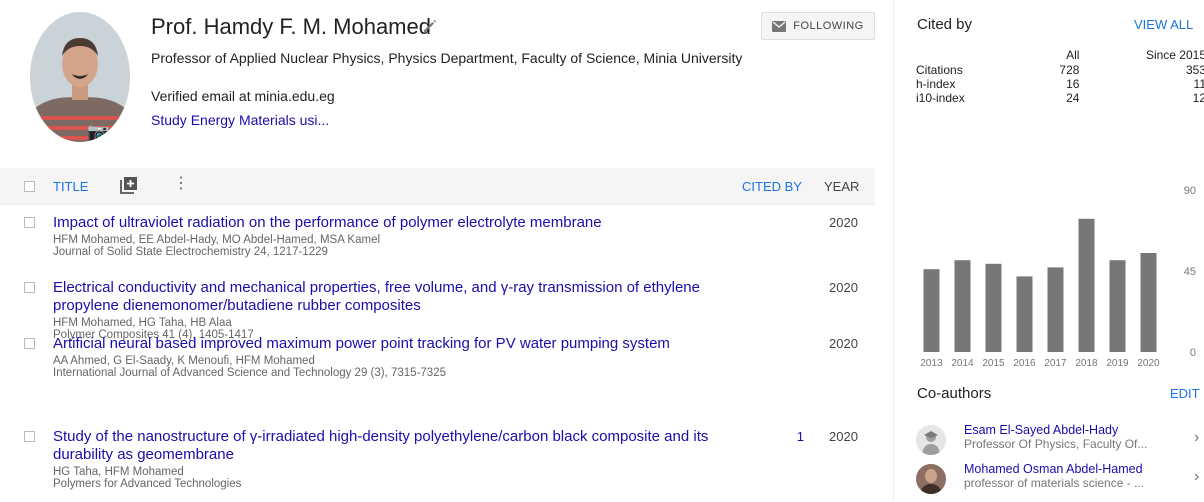 Image resolution: width=1204 pixels, height=502 pixels. Describe the element at coordinates (1117, 306) in the screenshot. I see `chart-bar-2019` at that location.